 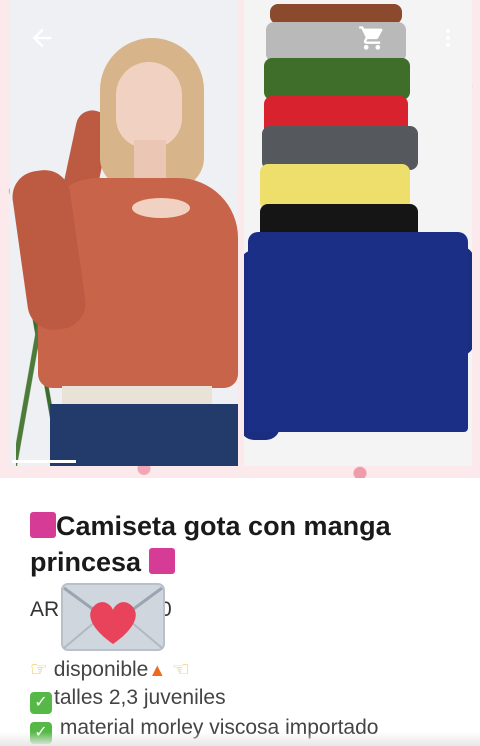 I want to click on love-letter-icon, so click(x=113, y=617).